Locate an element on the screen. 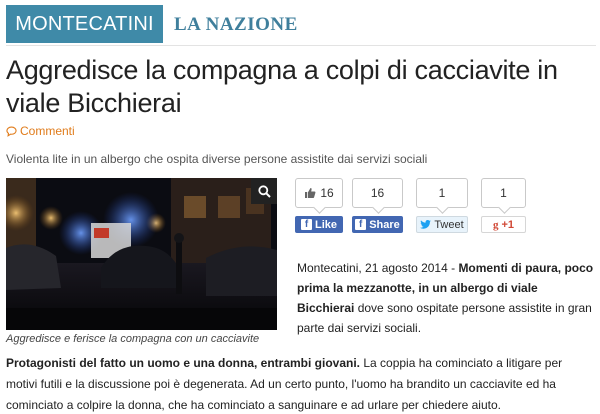 The height and width of the screenshot is (414, 600). gplus-counter: 1 is located at coordinates (503, 193).